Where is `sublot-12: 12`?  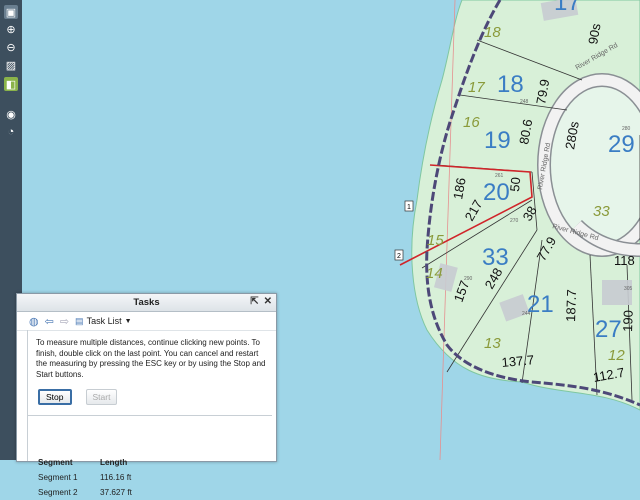
sublot-12: 12 is located at coordinates (616, 355).